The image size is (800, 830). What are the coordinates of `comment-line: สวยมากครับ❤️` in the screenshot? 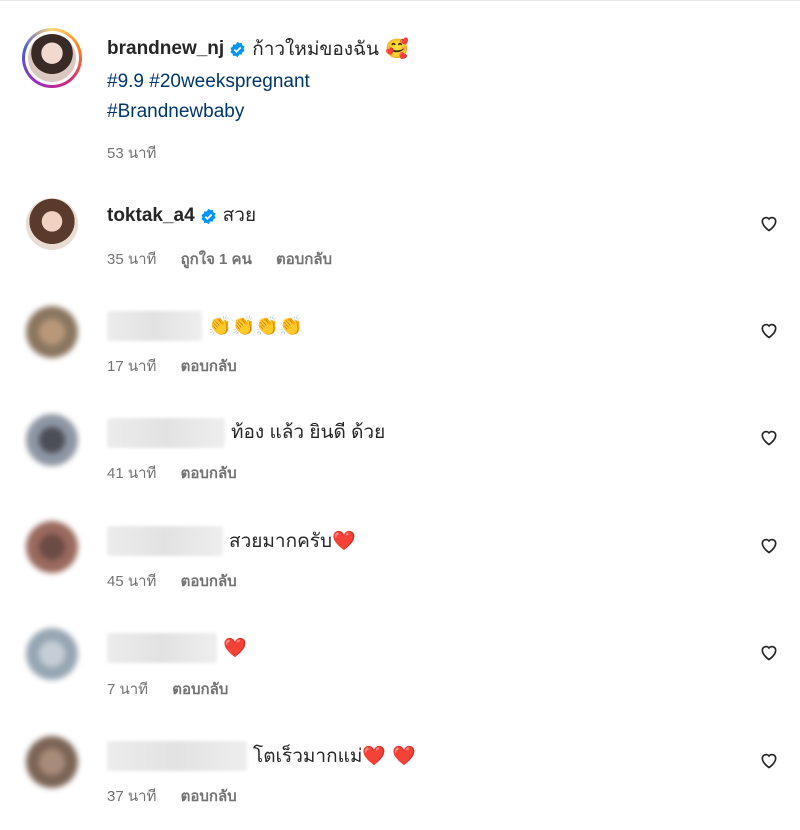 It's located at (231, 541).